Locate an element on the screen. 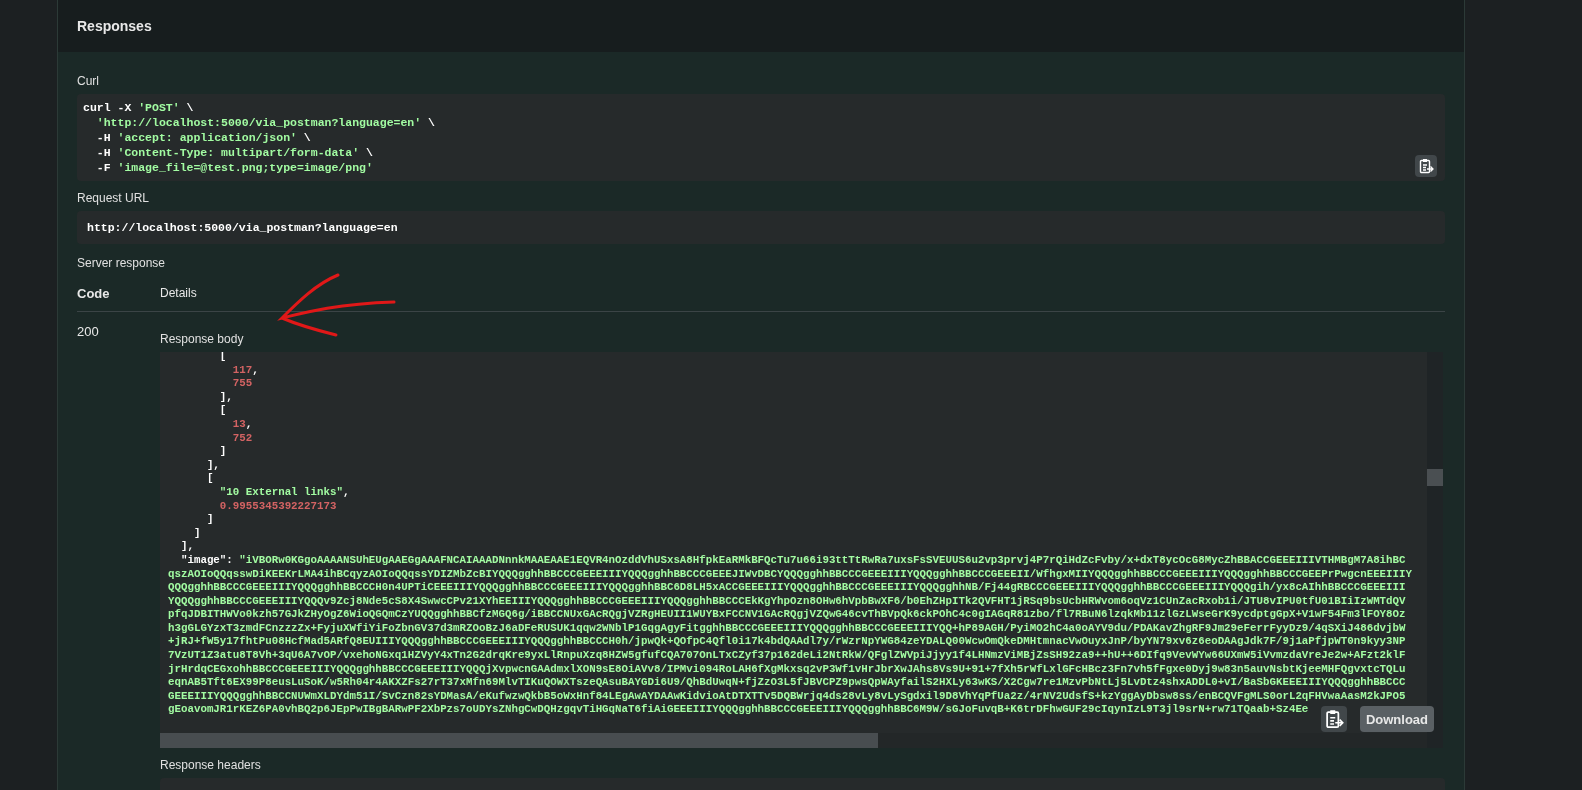 The width and height of the screenshot is (1582, 790). server-response-label: Server response is located at coordinates (122, 263).